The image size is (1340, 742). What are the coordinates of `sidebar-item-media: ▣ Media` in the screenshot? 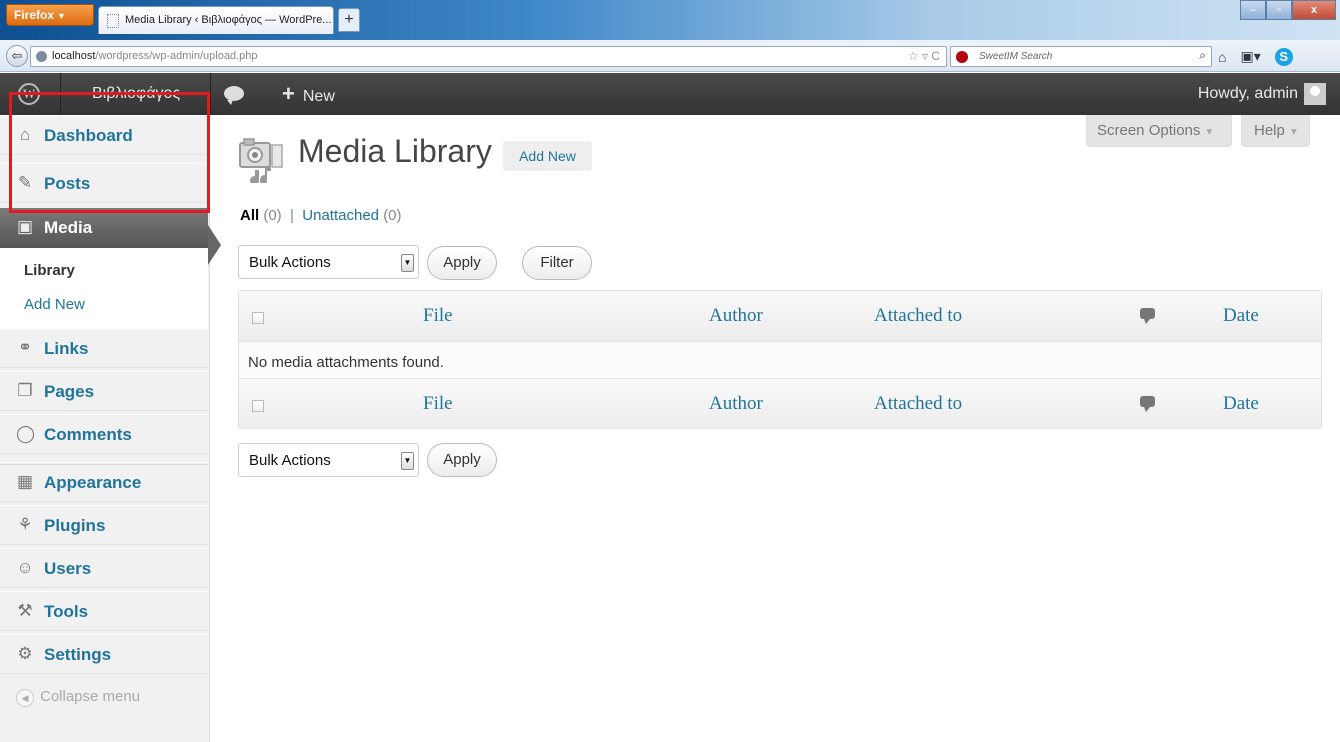 It's located at (104, 228).